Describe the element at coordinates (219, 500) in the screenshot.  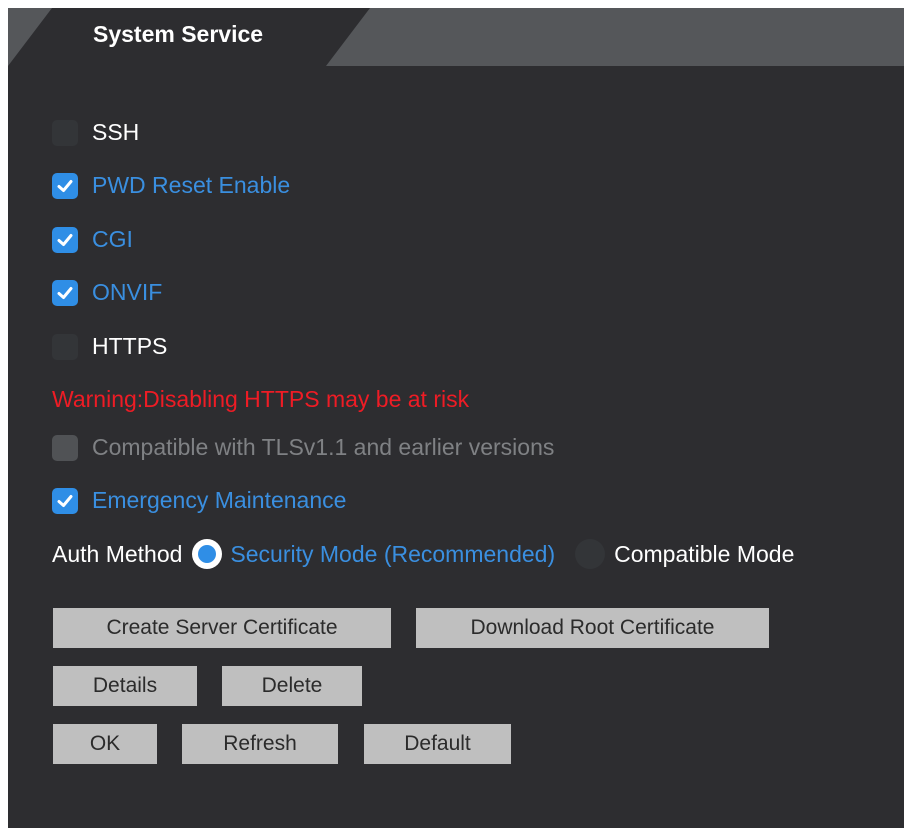
I see `emergency-maintenance-label: Emergency Maintenance` at that location.